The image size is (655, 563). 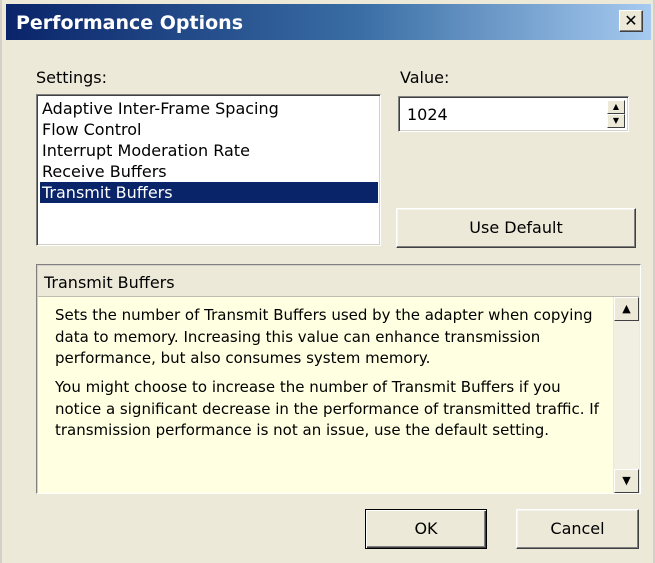 I want to click on scroll-up-icon: ▲, so click(x=626, y=308).